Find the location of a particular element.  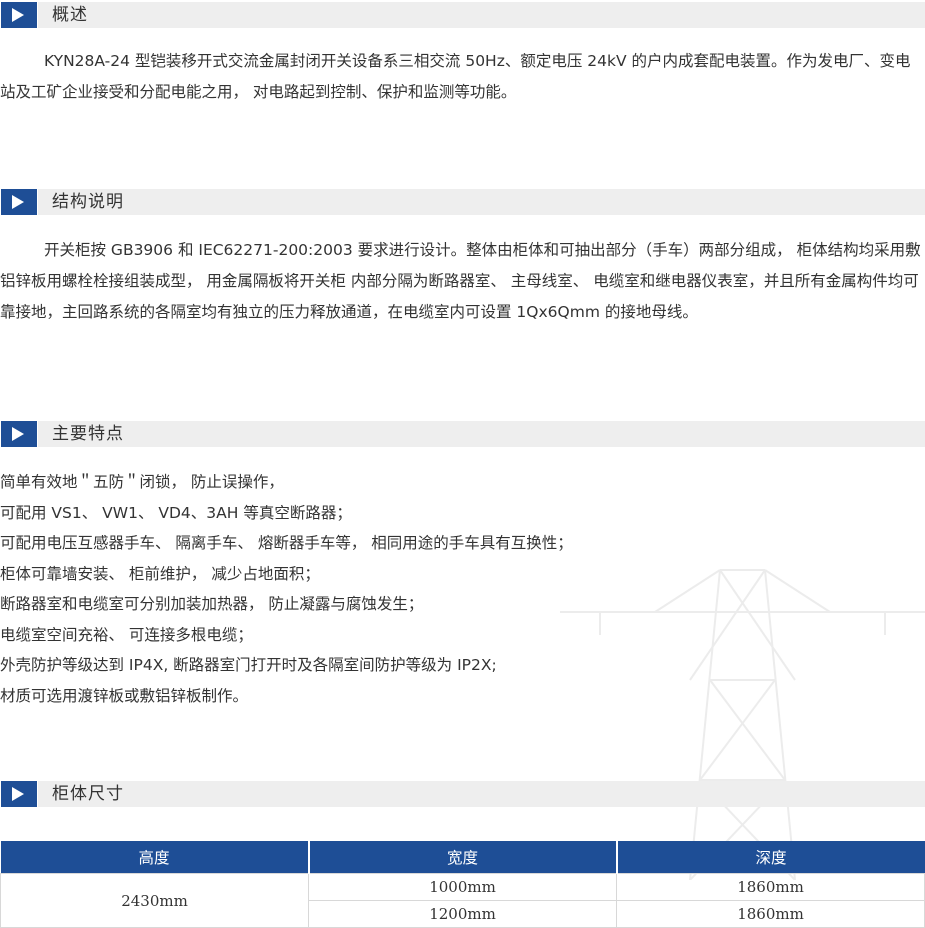

section-header-overview: 概述 is located at coordinates (462, 15).